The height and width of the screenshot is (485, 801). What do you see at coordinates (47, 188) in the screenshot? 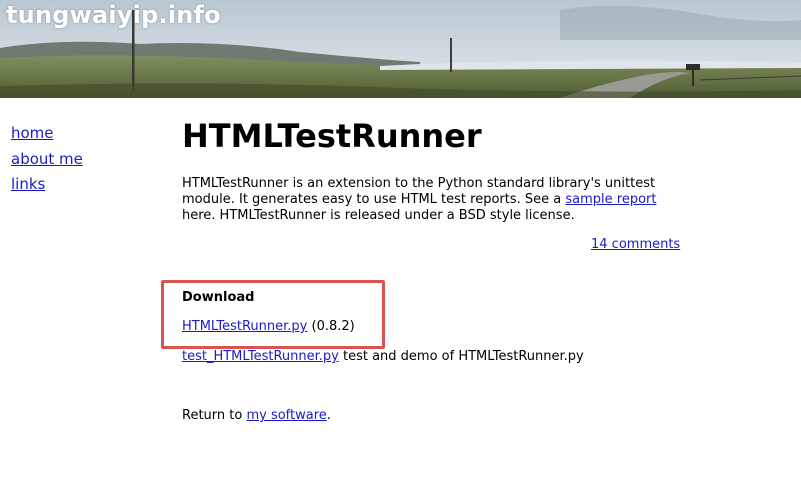
I see `nav-links-link: links` at bounding box center [47, 188].